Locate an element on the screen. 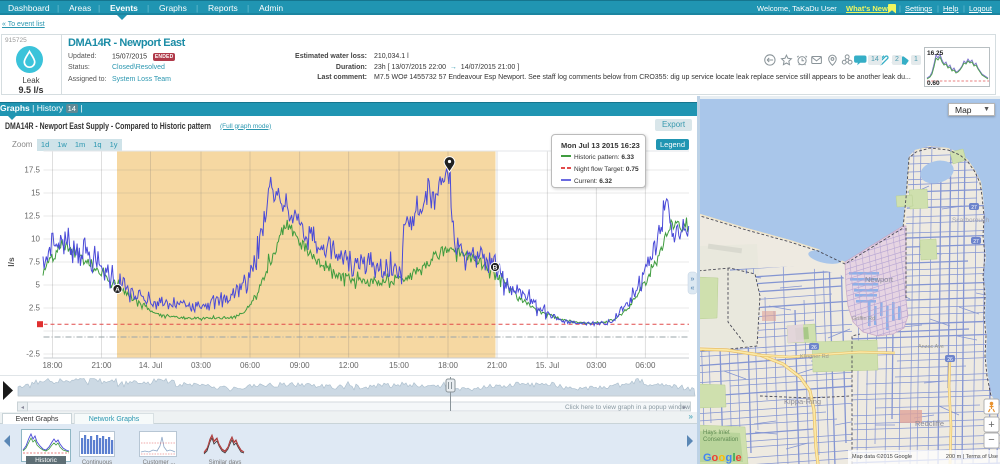 The height and width of the screenshot is (464, 1000). svg-text: l/s is located at coordinates (11, 262).